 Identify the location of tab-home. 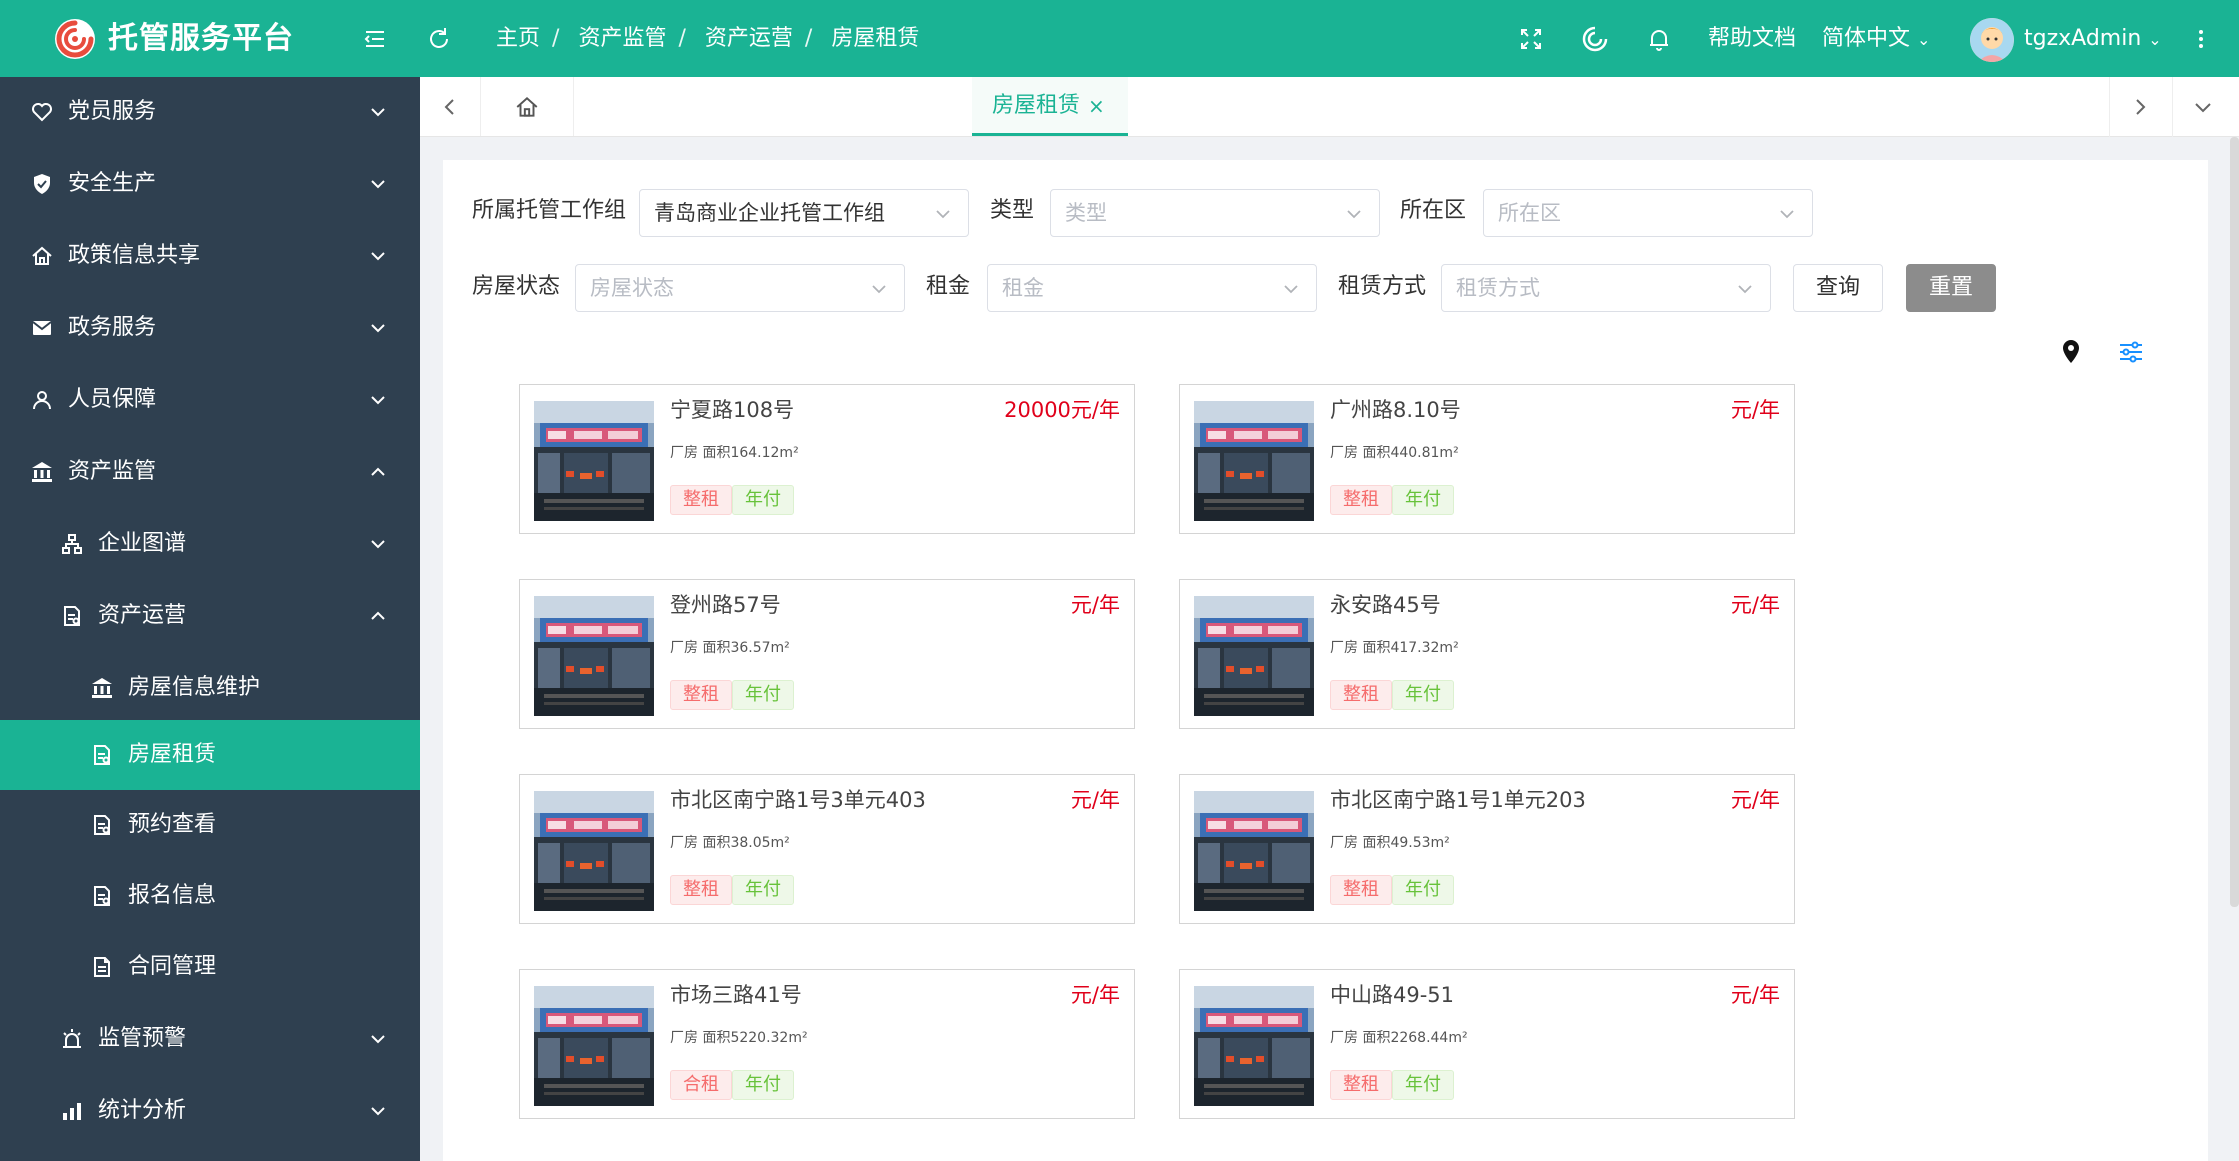
(527, 106).